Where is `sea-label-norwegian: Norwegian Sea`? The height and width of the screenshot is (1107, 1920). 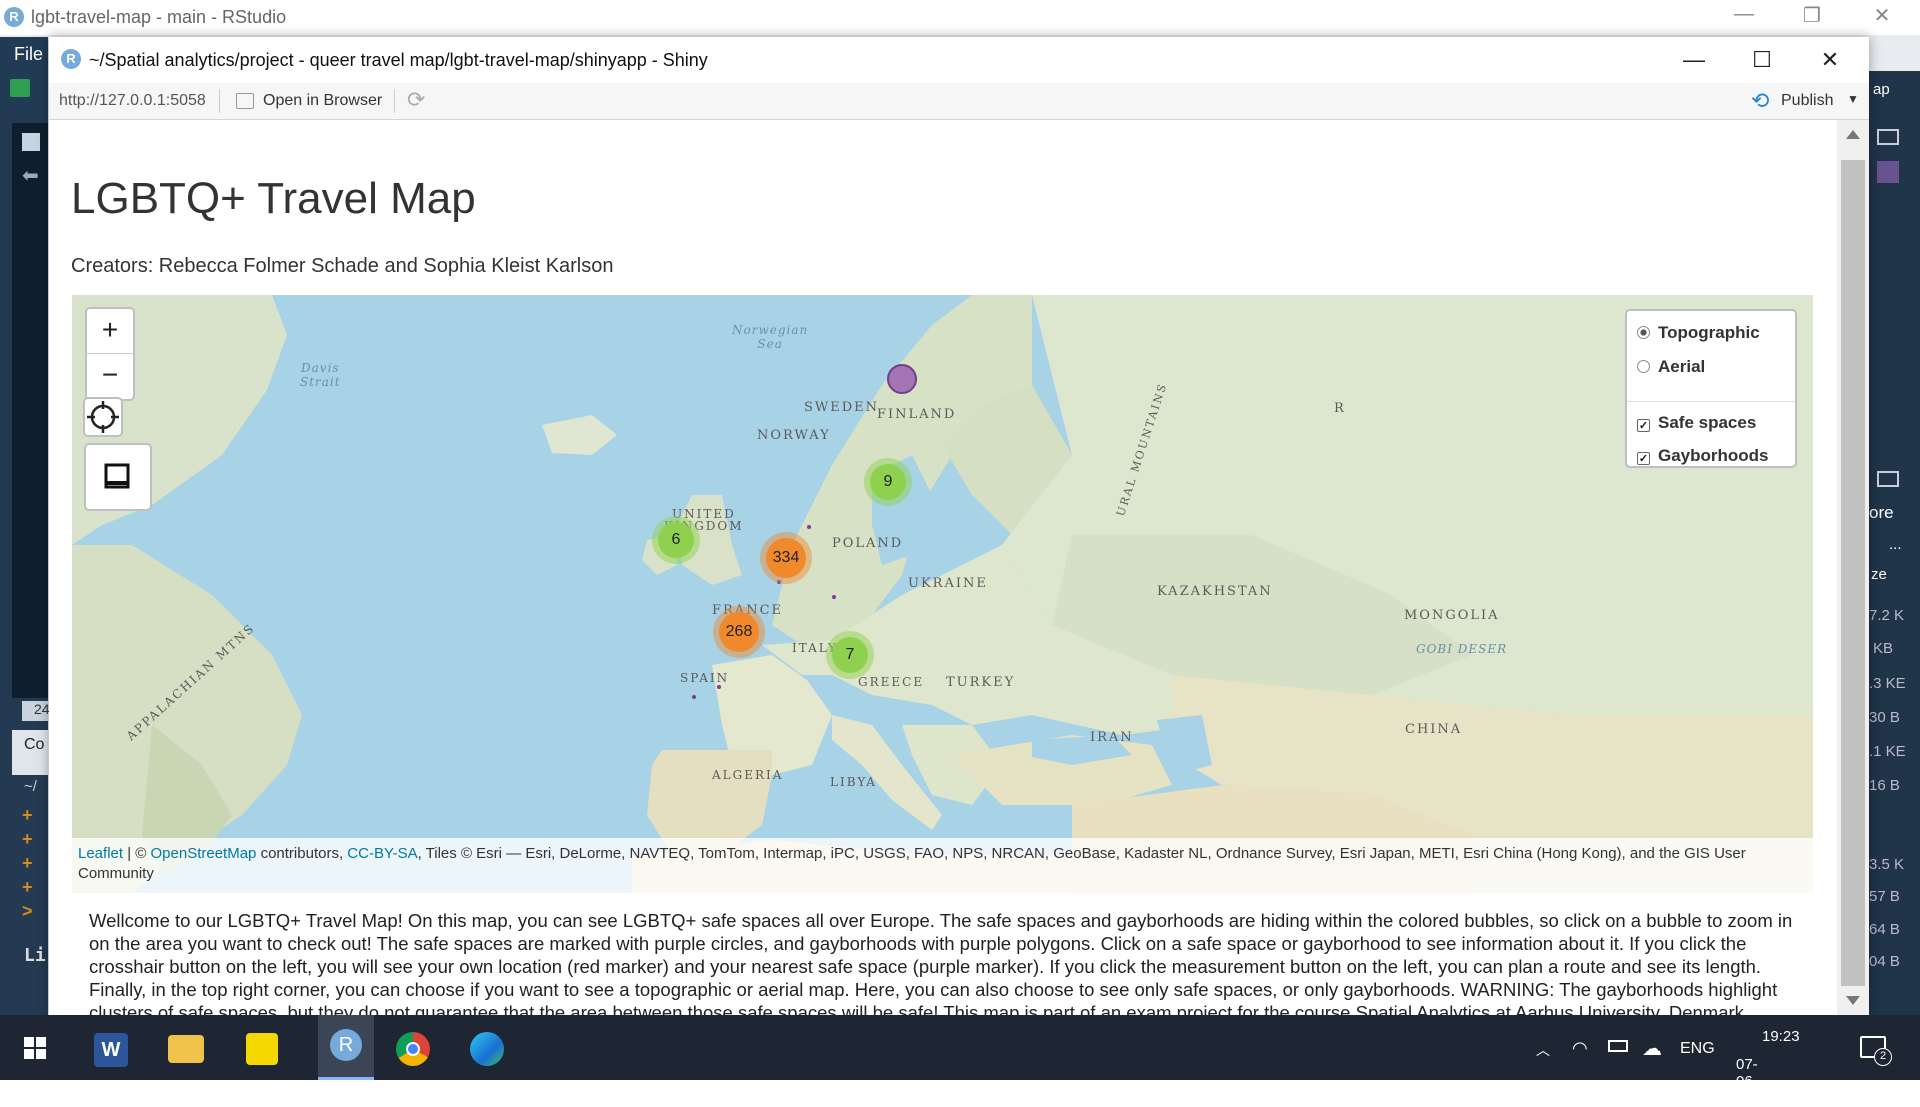
sea-label-norwegian: Norwegian Sea is located at coordinates (770, 337).